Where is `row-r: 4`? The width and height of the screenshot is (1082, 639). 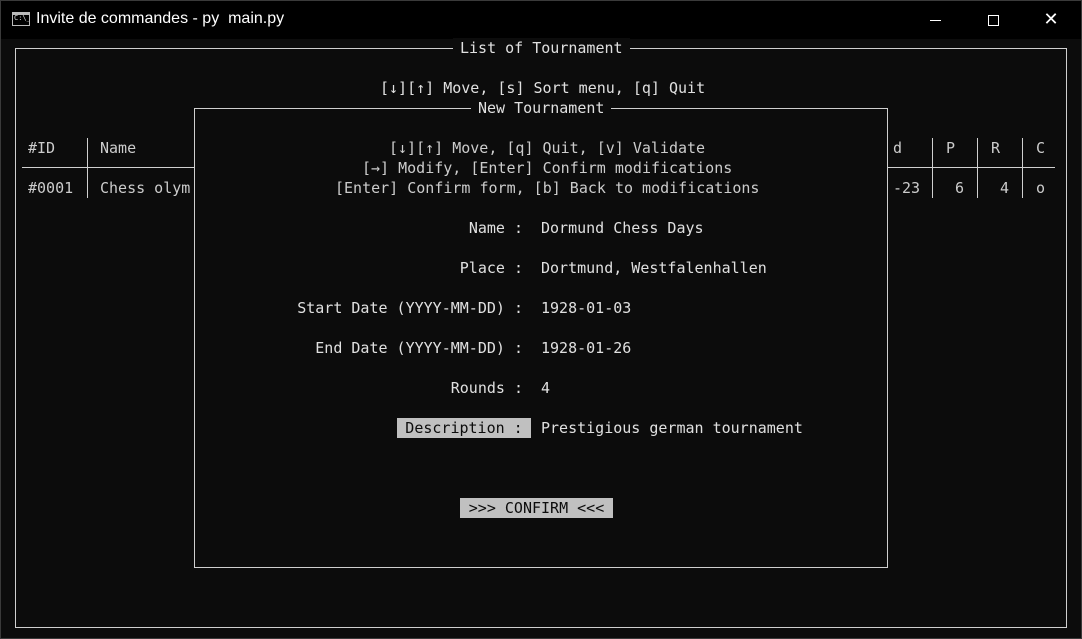
row-r: 4 is located at coordinates (1004, 188).